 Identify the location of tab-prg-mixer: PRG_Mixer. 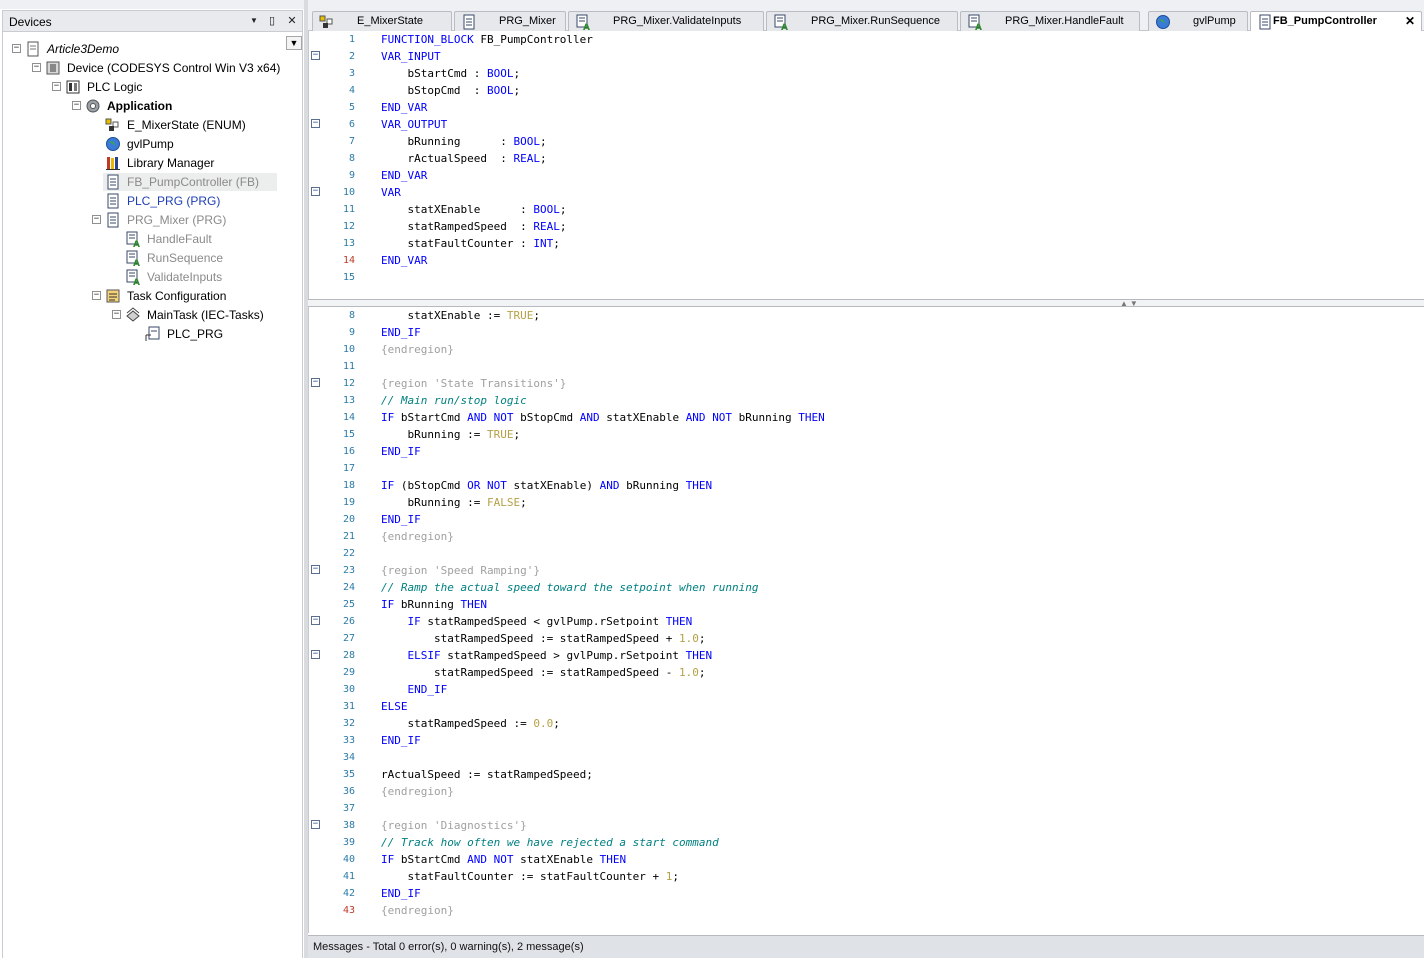
(510, 21).